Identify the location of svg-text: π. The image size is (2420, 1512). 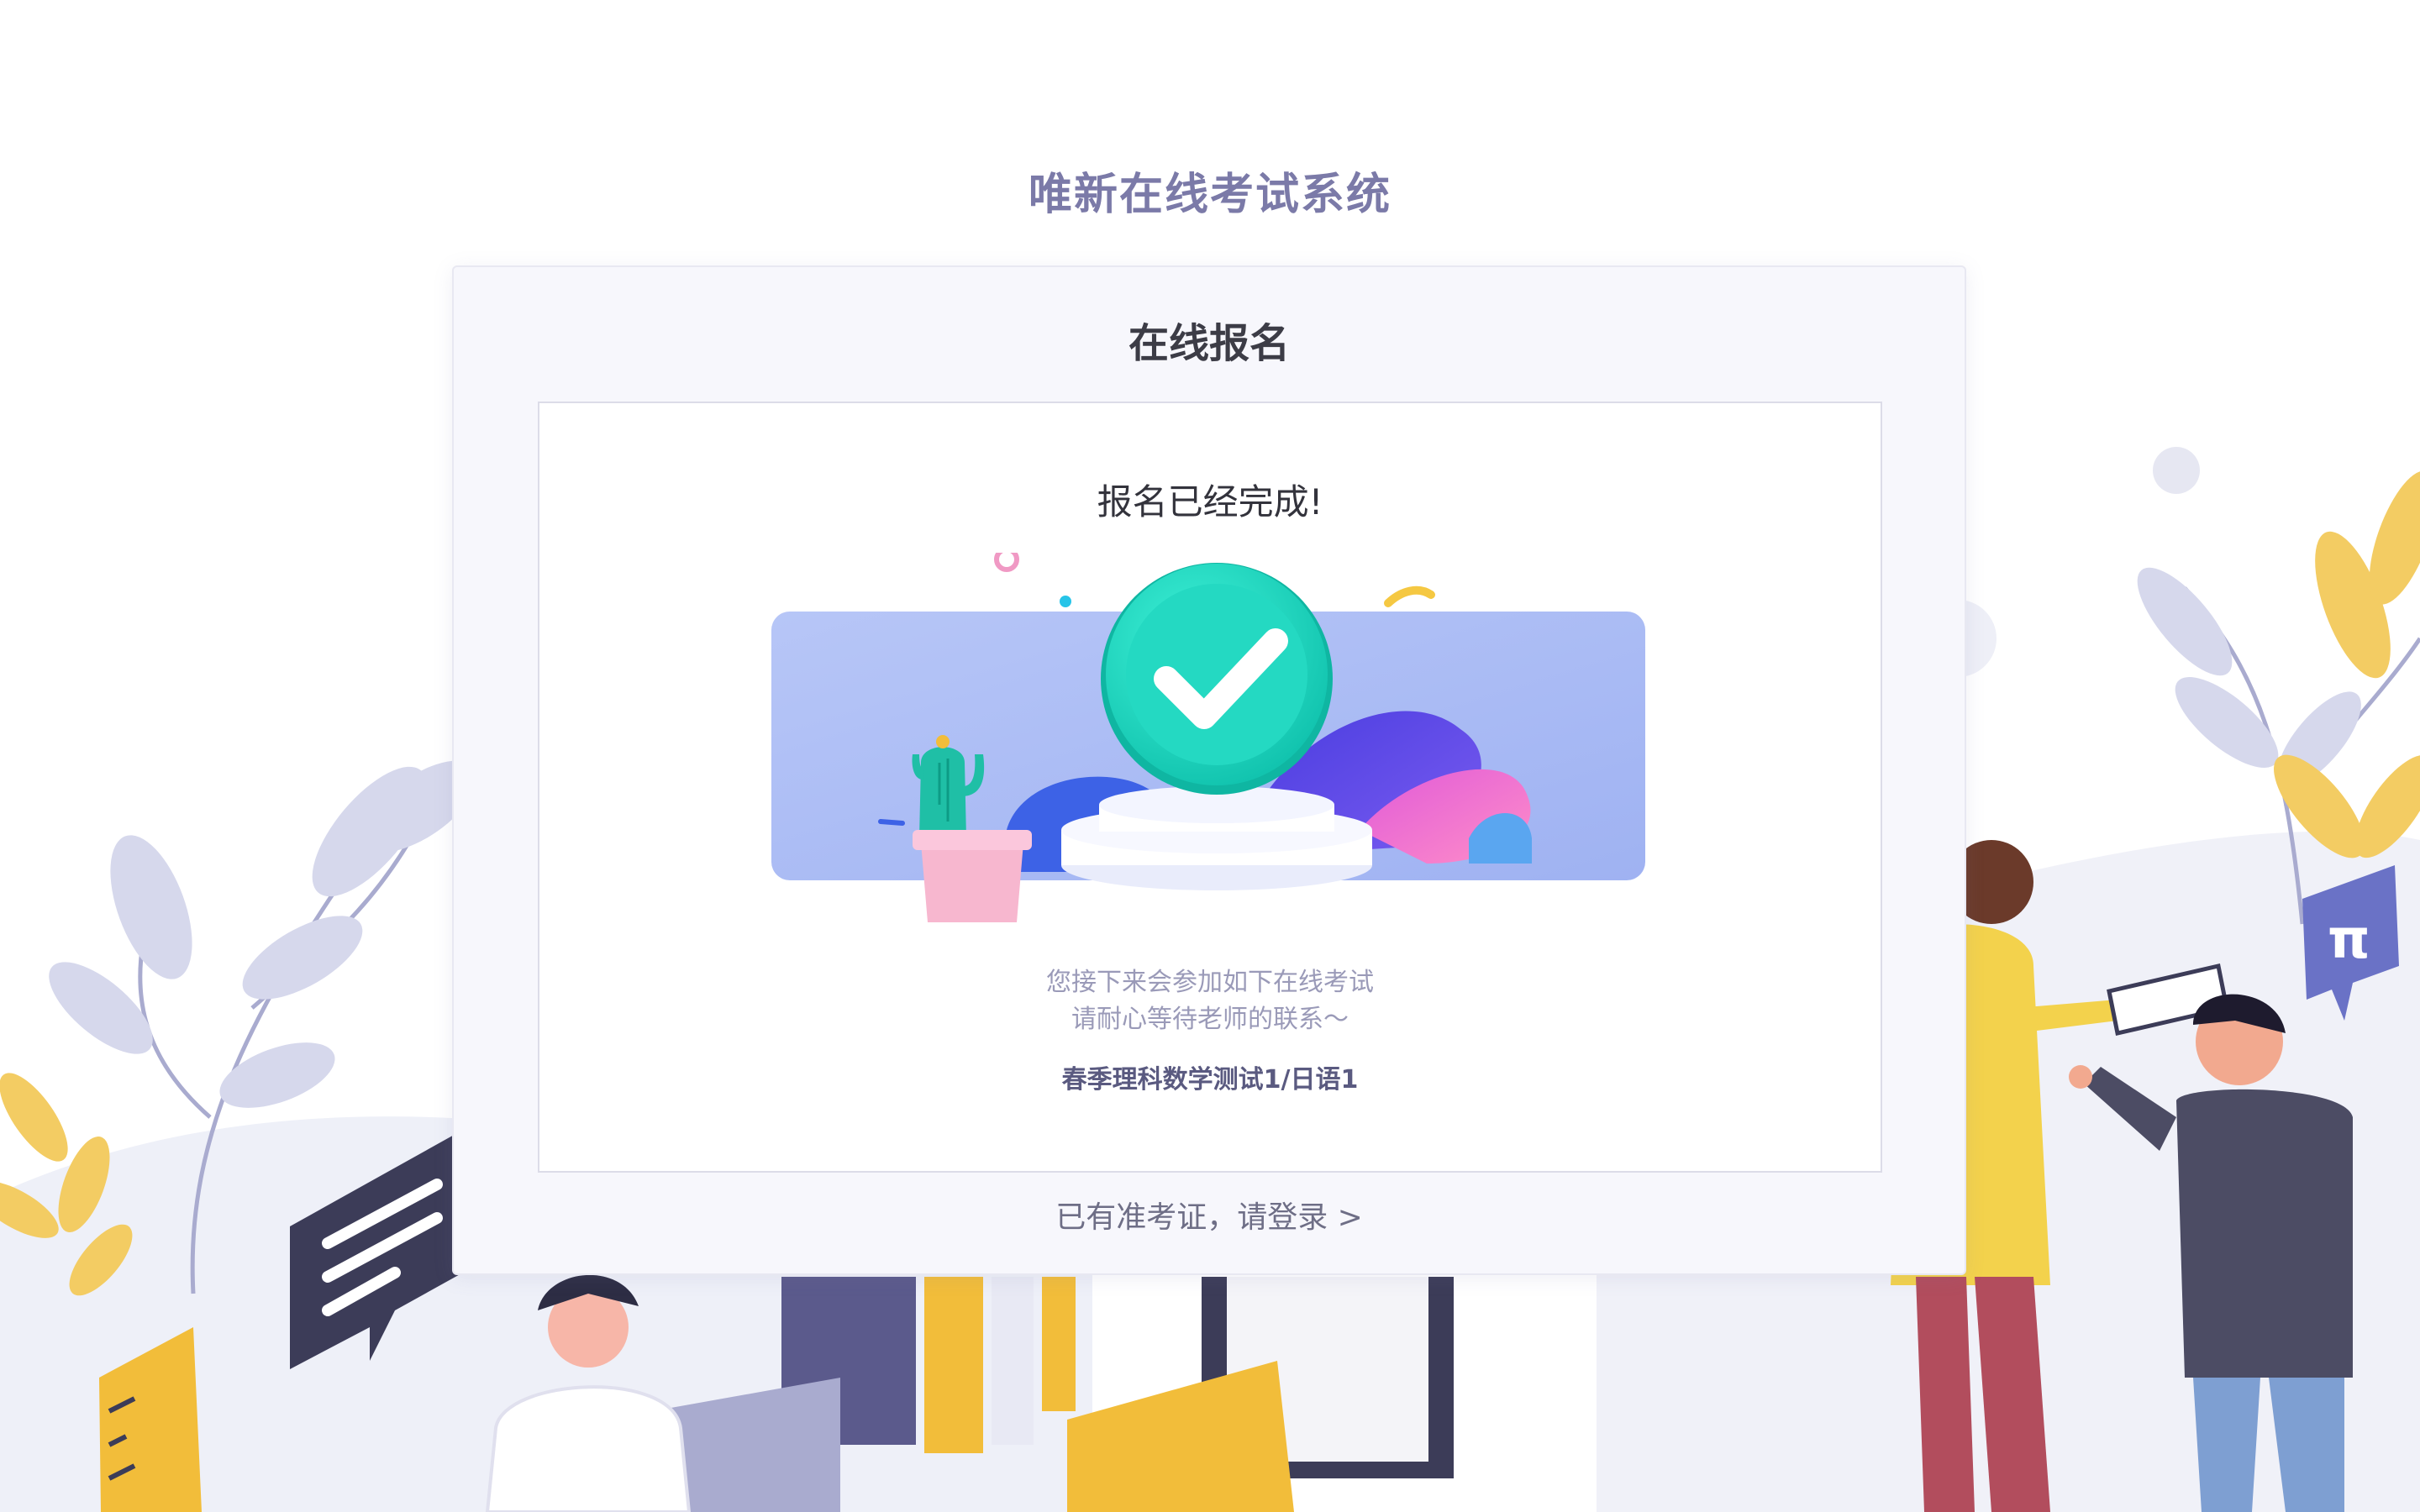
(2349, 940).